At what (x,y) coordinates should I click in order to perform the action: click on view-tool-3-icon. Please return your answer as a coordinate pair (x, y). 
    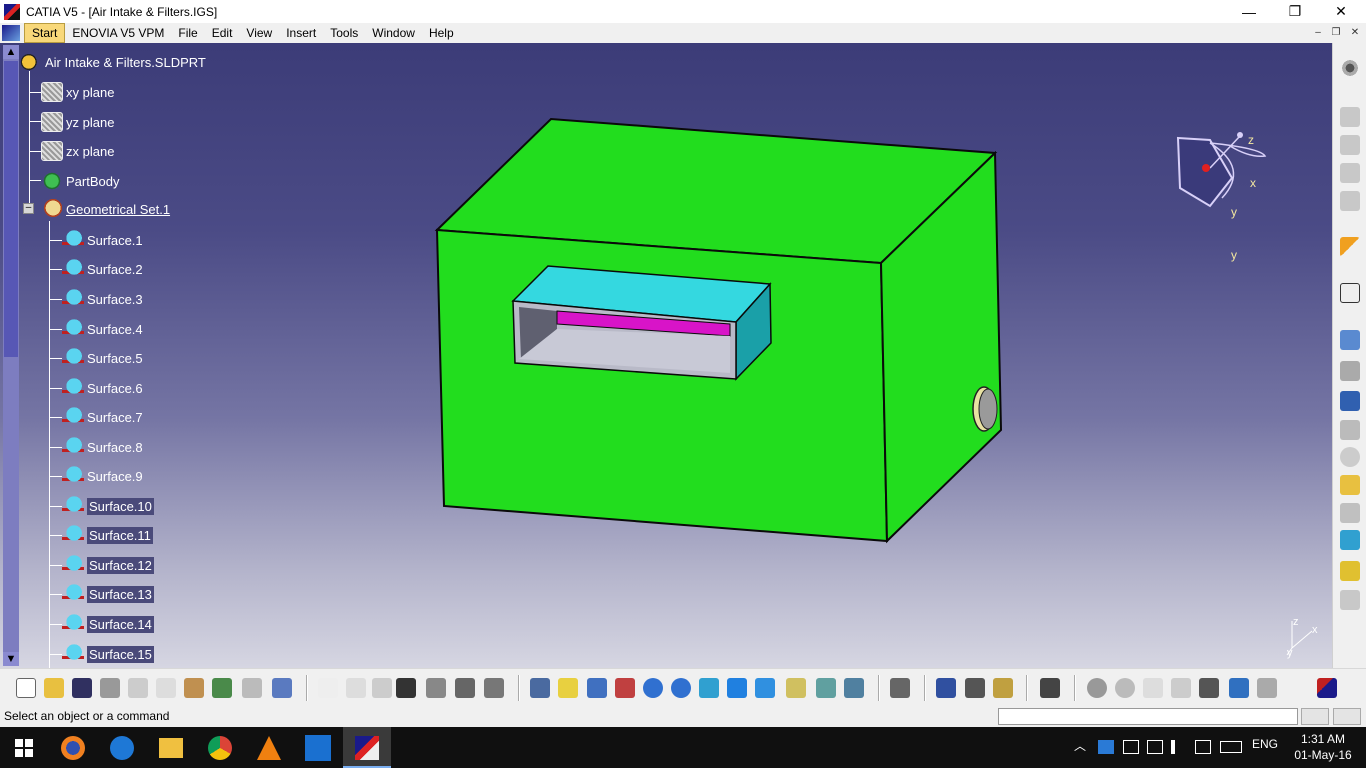
    Looking at the image, I should click on (1350, 173).